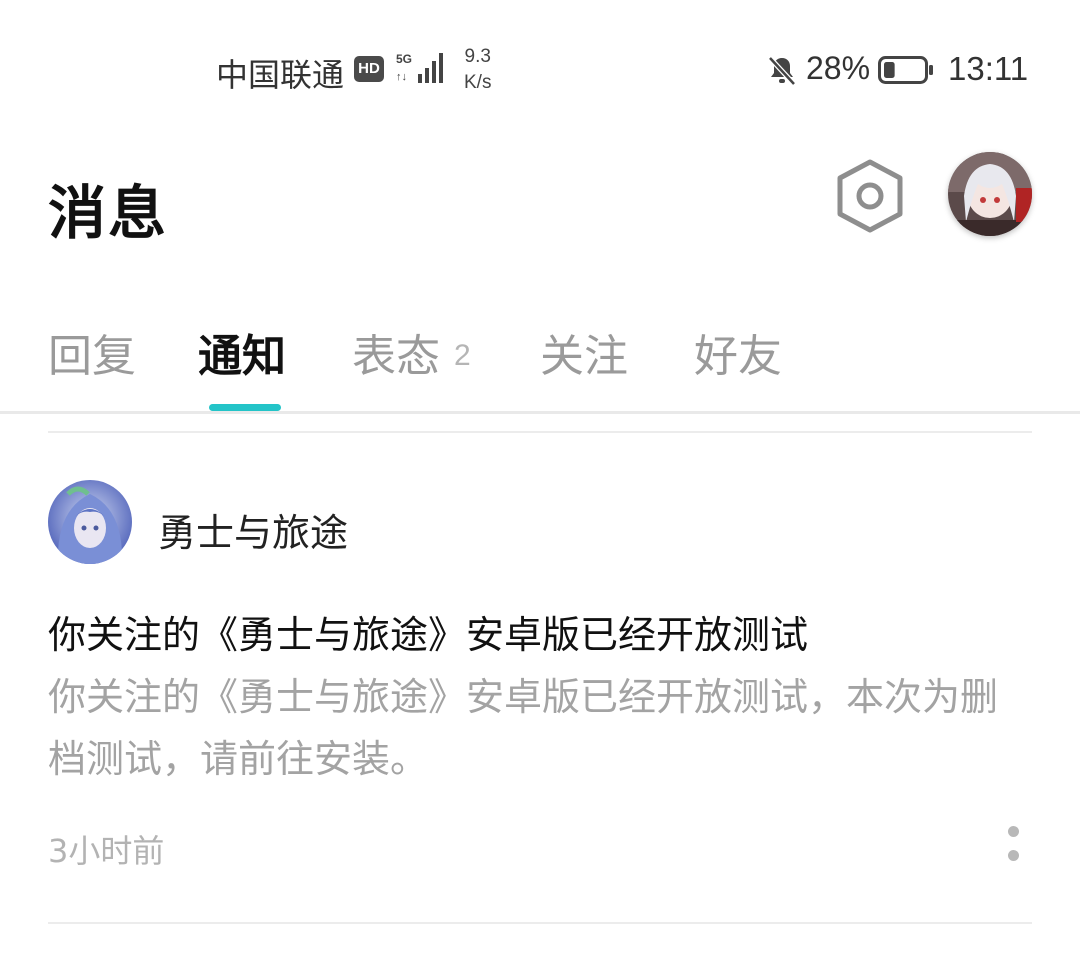 The width and height of the screenshot is (1080, 967). What do you see at coordinates (477, 70) in the screenshot?
I see `network-speed: 9.3 K/s` at bounding box center [477, 70].